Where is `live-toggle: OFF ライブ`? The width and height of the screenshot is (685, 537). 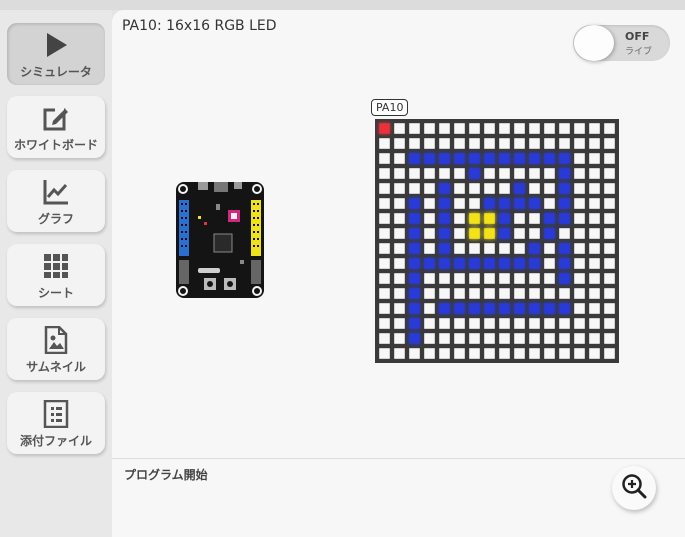 live-toggle: OFF ライブ is located at coordinates (621, 43).